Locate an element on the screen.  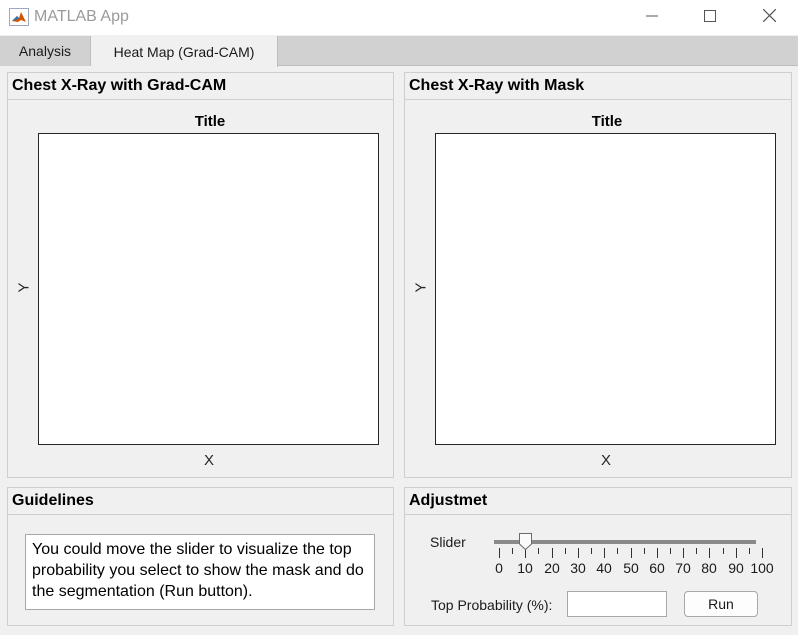
adjustment-panel-header: Adjustmet is located at coordinates (598, 501).